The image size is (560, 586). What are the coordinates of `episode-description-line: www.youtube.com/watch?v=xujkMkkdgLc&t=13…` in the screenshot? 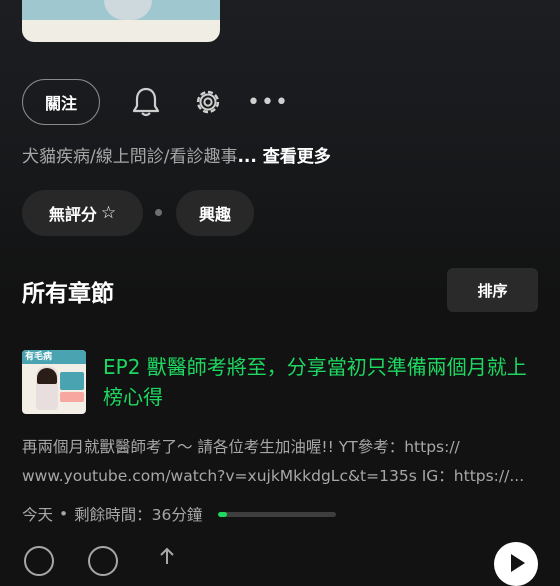 It's located at (273, 476).